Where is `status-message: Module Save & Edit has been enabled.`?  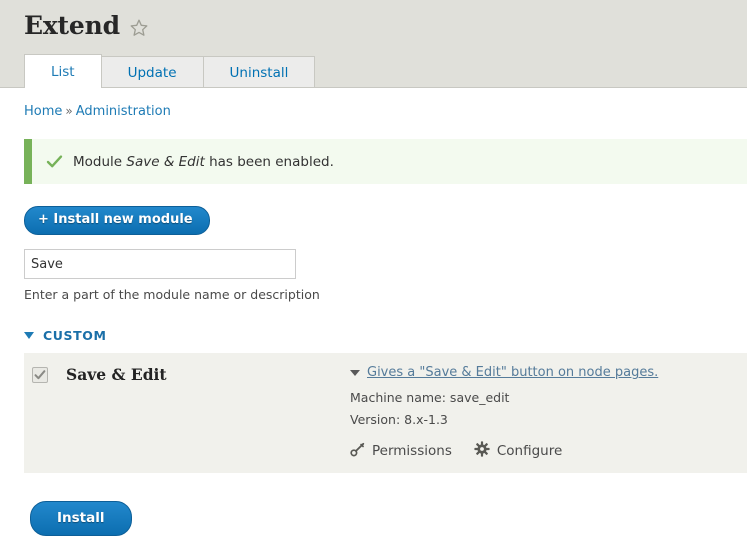 status-message: Module Save & Edit has been enabled. is located at coordinates (385, 161).